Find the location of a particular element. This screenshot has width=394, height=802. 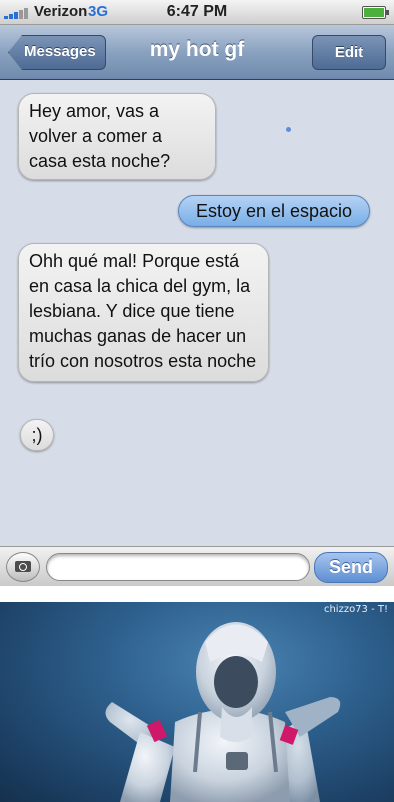

navigation-bar: Messages my hot gf Edit is located at coordinates (197, 52).